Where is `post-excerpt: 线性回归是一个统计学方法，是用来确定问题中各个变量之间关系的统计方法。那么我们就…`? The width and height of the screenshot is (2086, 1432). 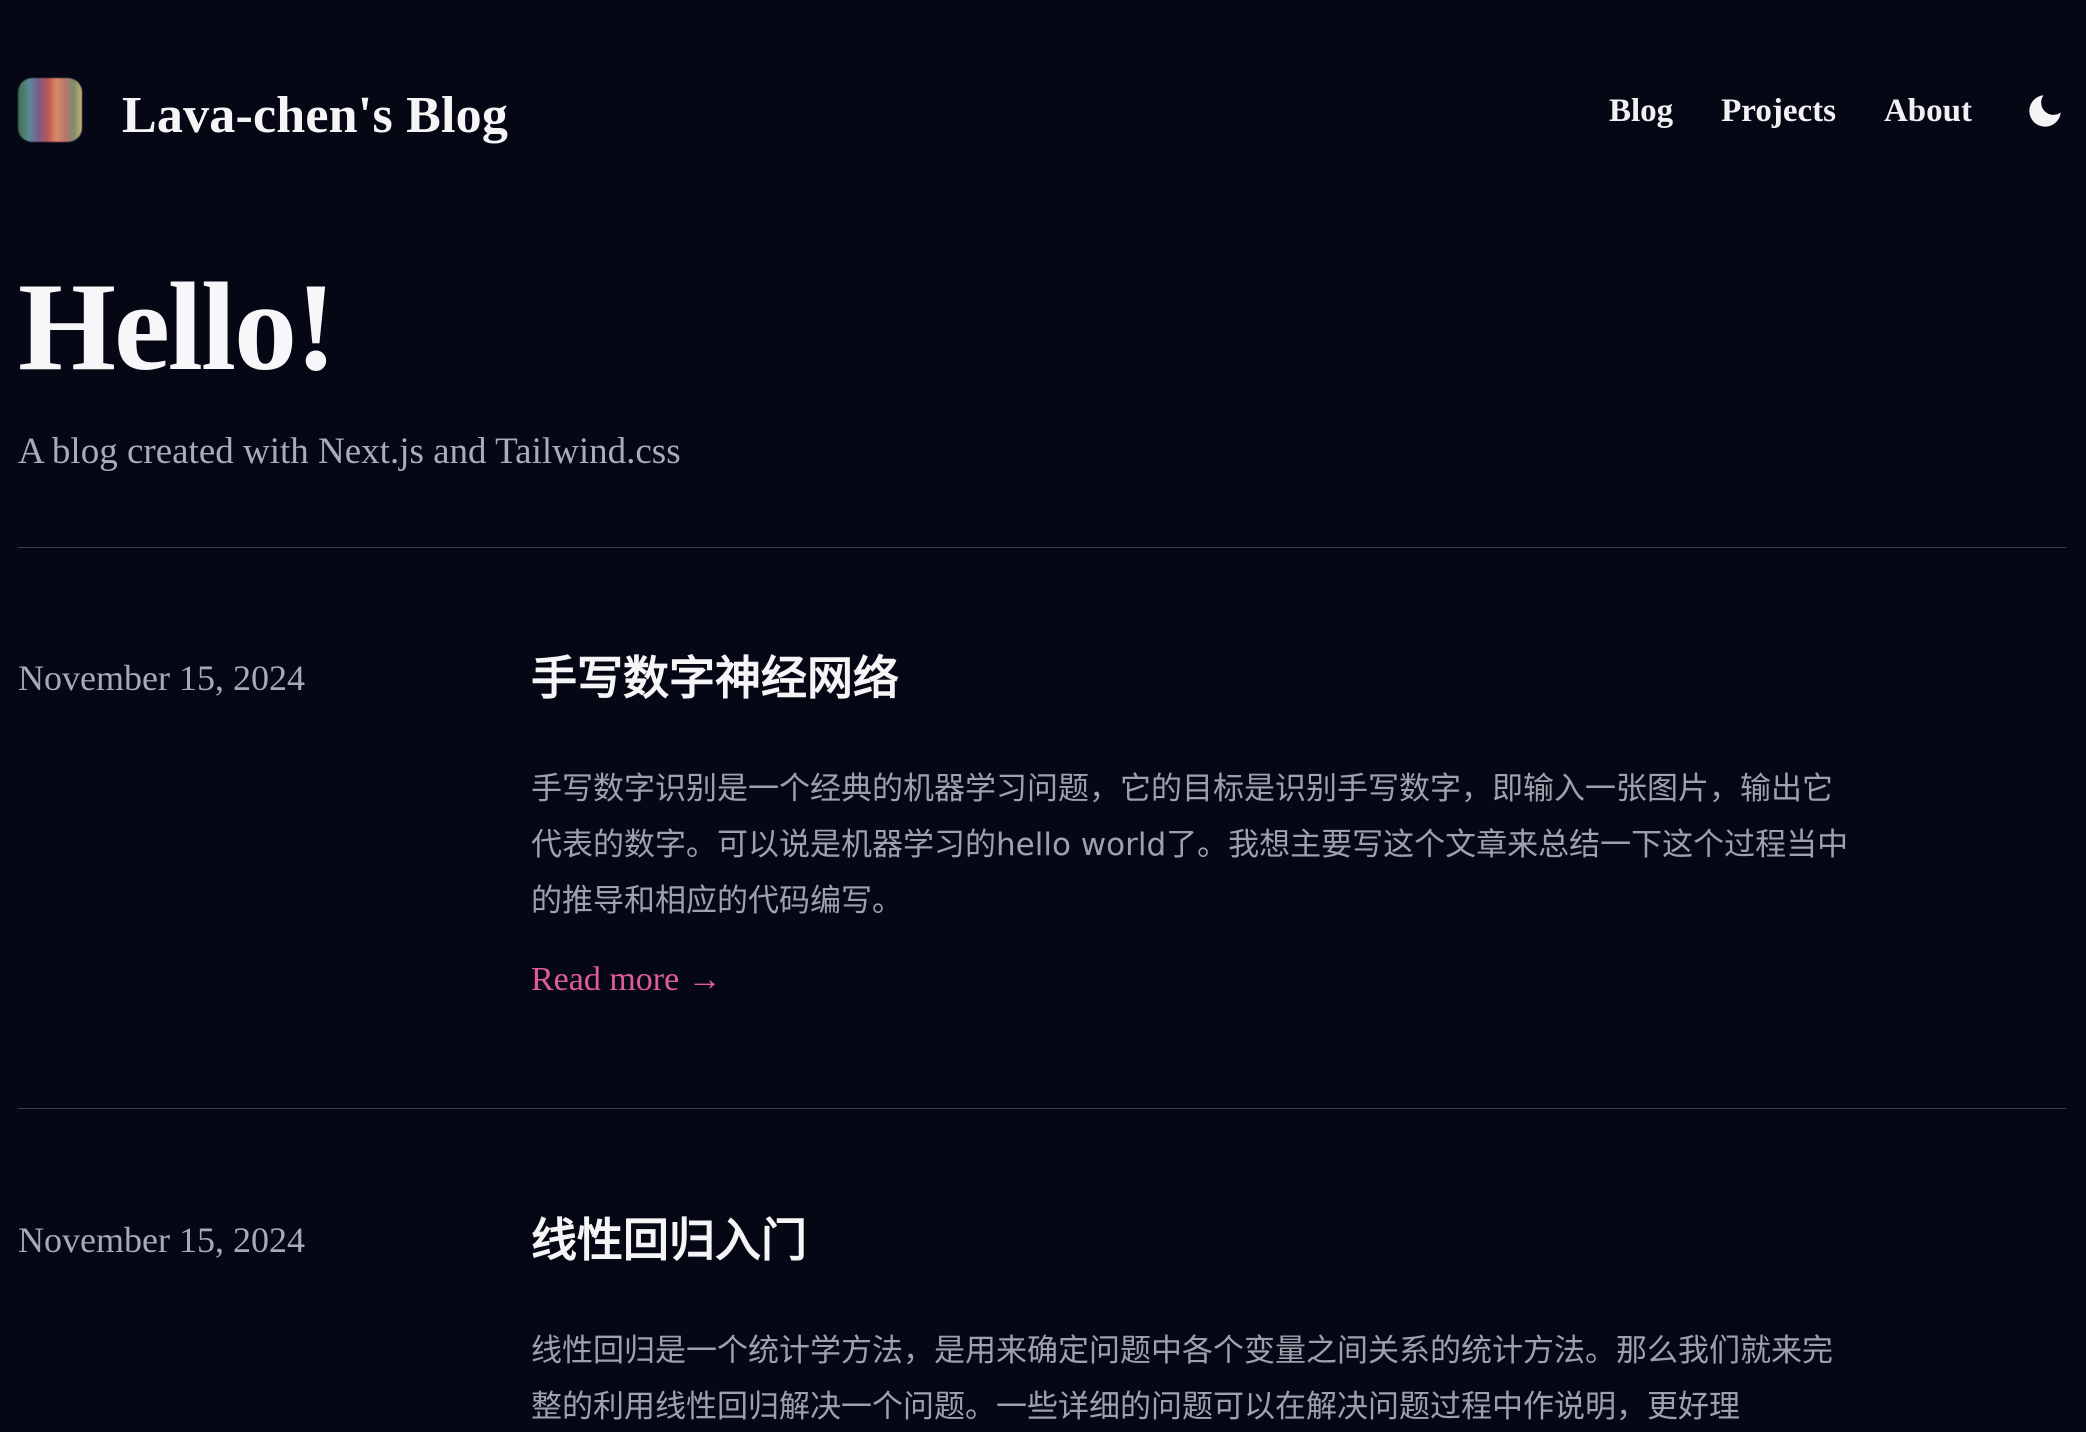 post-excerpt: 线性回归是一个统计学方法，是用来确定问题中各个变量之间关系的统计方法。那么我们就… is located at coordinates (1182, 1379).